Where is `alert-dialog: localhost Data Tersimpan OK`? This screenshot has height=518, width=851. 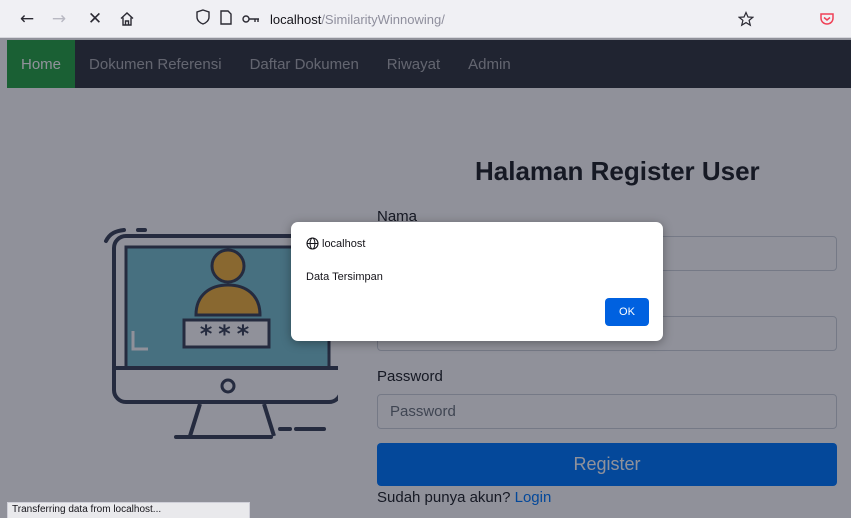 alert-dialog: localhost Data Tersimpan OK is located at coordinates (477, 281).